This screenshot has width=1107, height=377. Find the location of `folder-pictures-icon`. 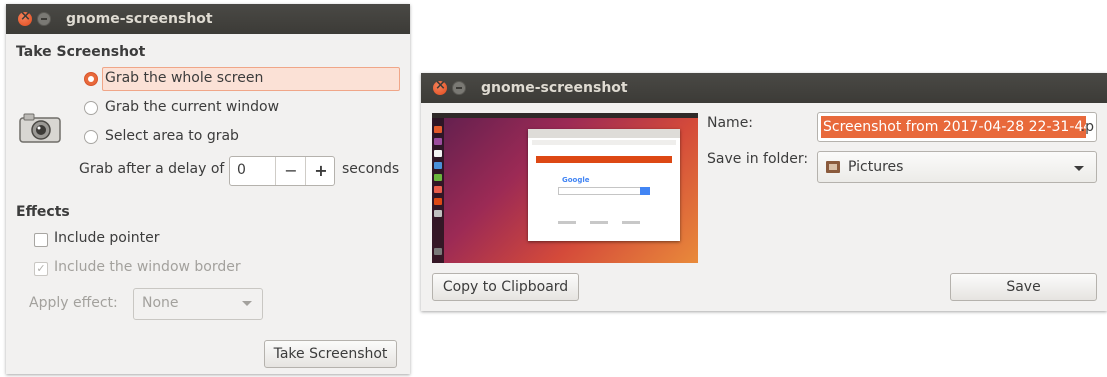

folder-pictures-icon is located at coordinates (833, 167).